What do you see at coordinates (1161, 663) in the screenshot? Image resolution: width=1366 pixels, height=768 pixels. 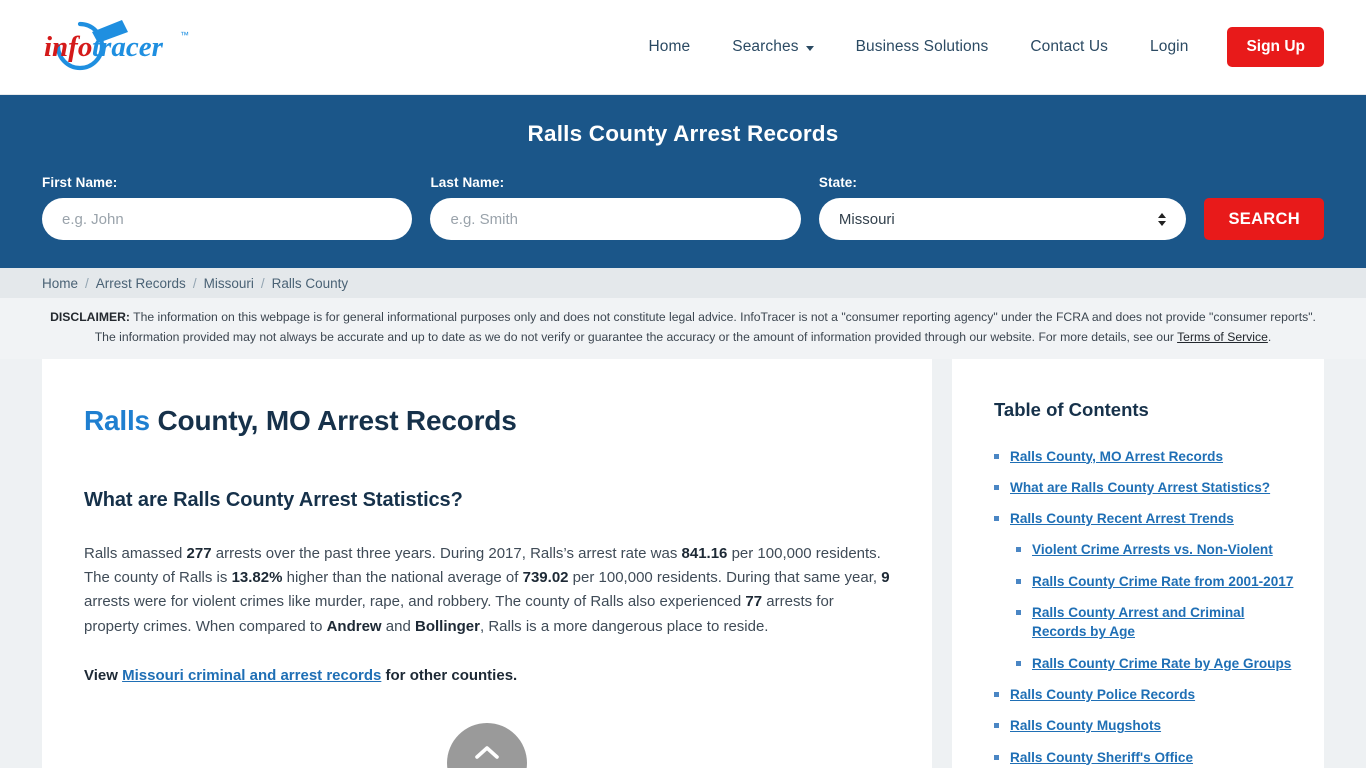 I see `toc-link: Ralls County Crime Rate by Age Groups` at bounding box center [1161, 663].